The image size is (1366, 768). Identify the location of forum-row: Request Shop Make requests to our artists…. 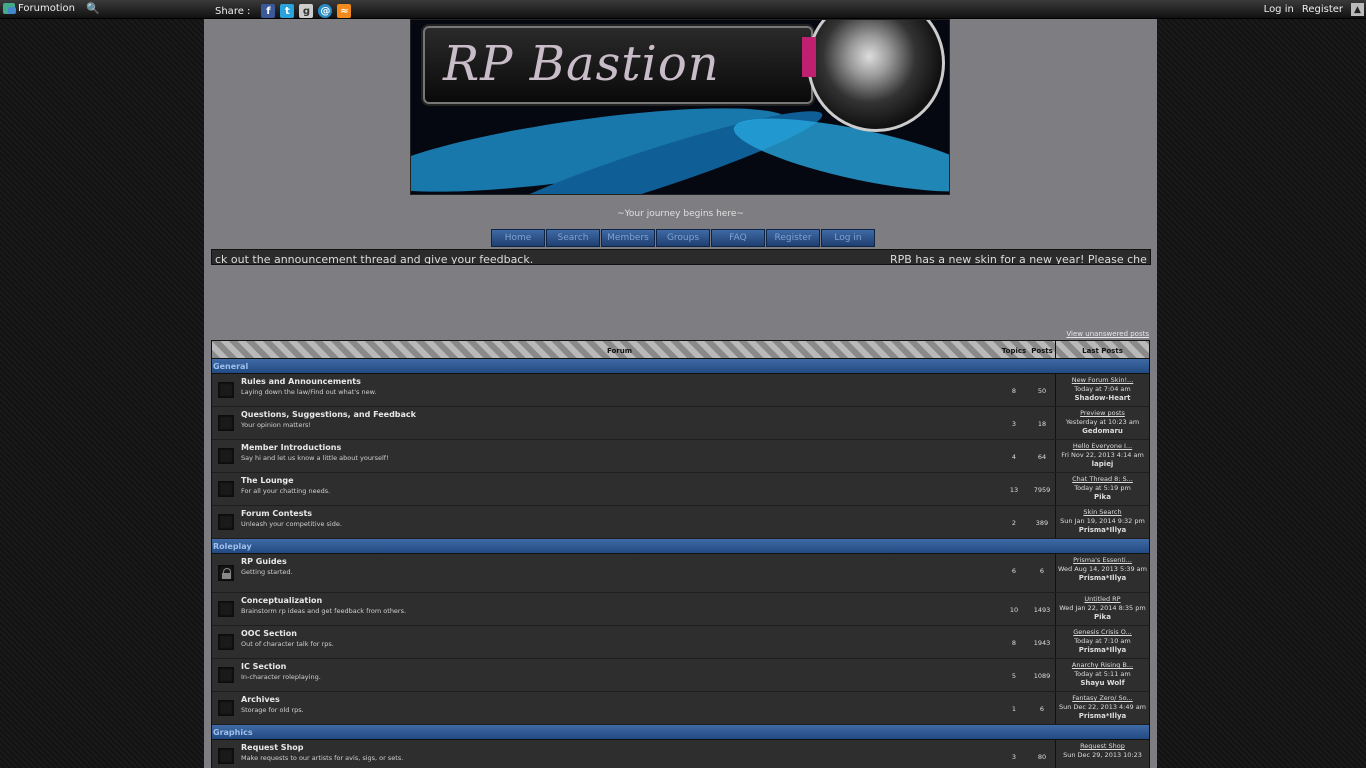
(680, 754).